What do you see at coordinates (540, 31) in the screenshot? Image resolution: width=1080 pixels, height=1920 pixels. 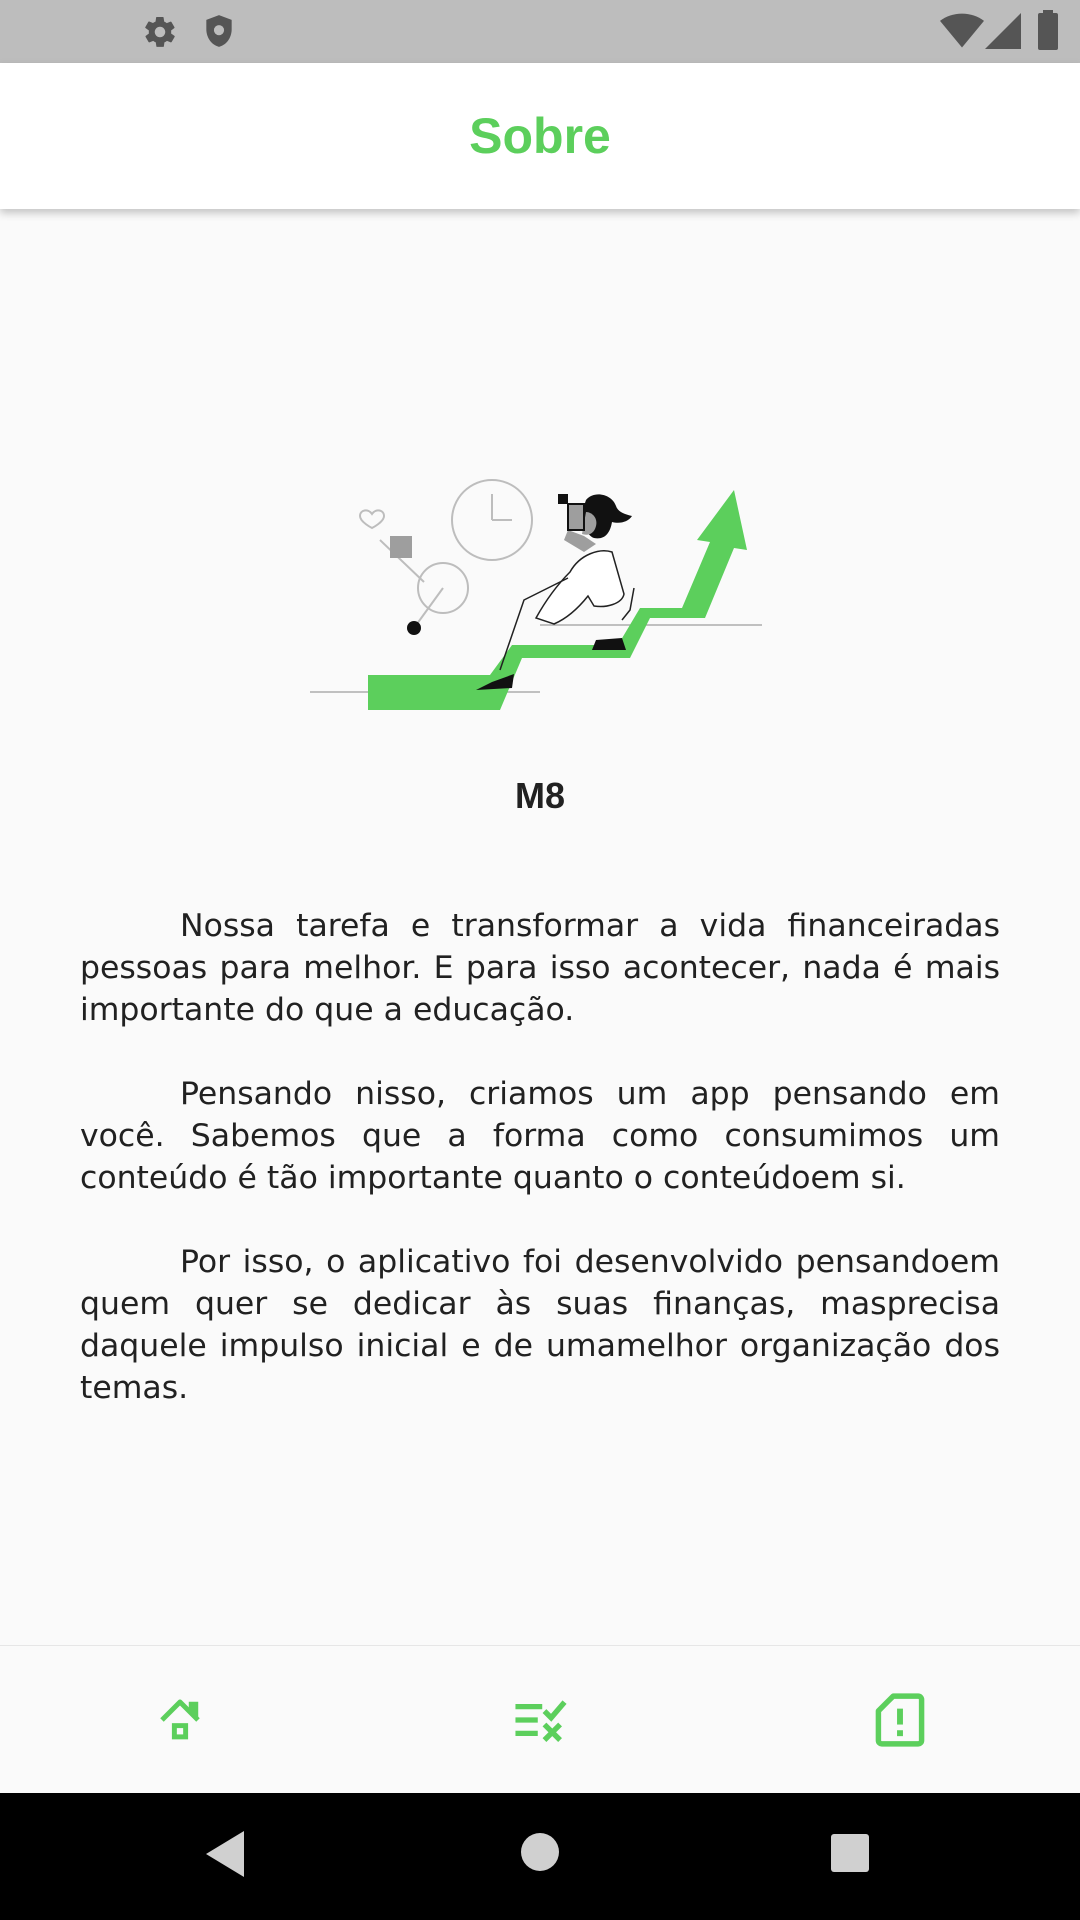 I see `status-bar` at bounding box center [540, 31].